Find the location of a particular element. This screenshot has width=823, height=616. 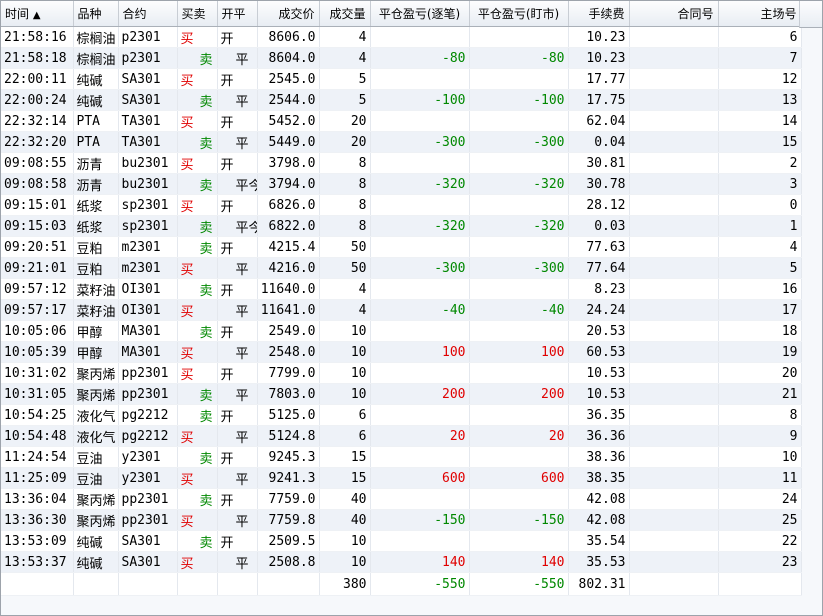

cell-exchange-number: 5 is located at coordinates (760, 268).